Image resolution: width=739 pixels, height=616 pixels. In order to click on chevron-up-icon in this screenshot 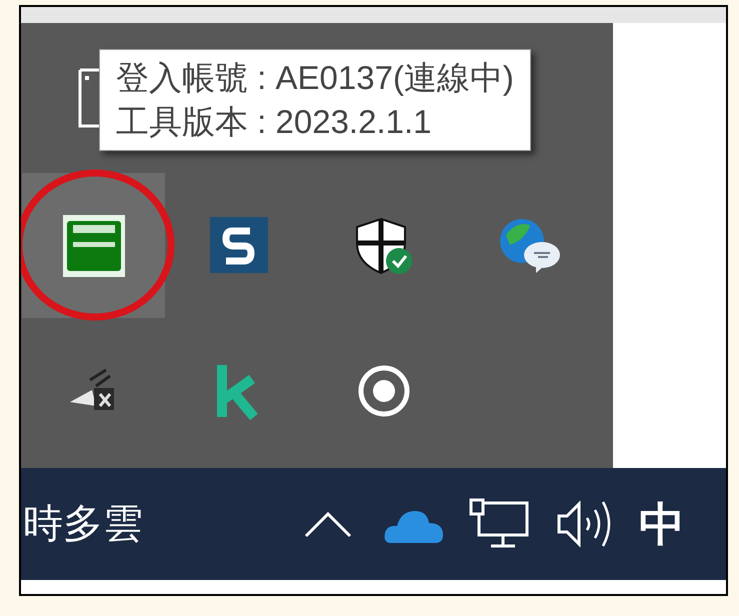, I will do `click(328, 524)`.